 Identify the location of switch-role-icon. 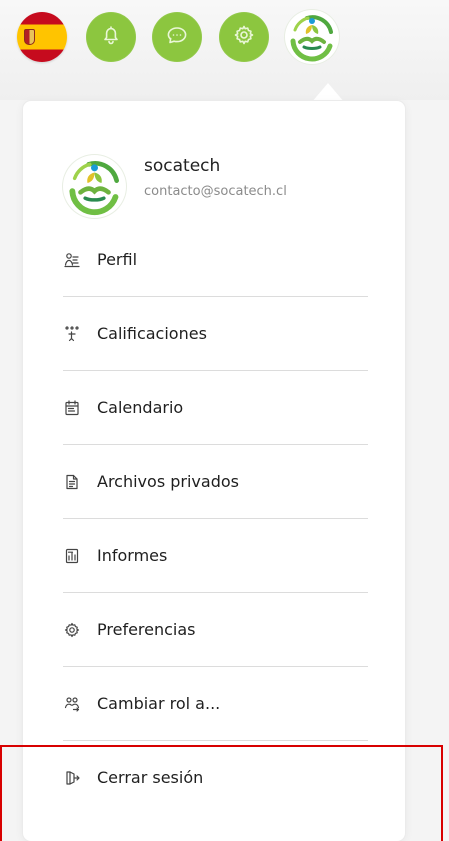
(72, 704).